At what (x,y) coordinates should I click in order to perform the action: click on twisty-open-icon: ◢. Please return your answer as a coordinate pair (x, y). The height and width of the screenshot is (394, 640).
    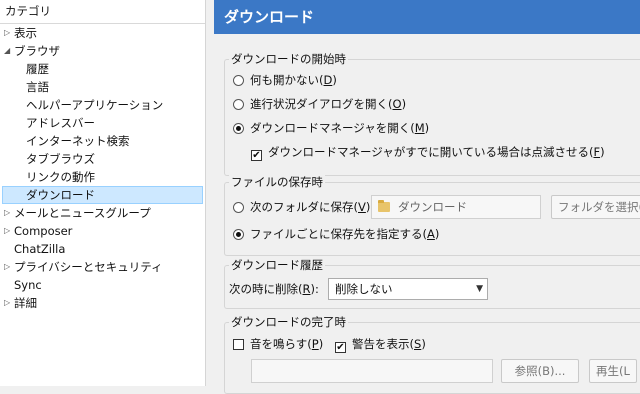
    Looking at the image, I should click on (8, 51).